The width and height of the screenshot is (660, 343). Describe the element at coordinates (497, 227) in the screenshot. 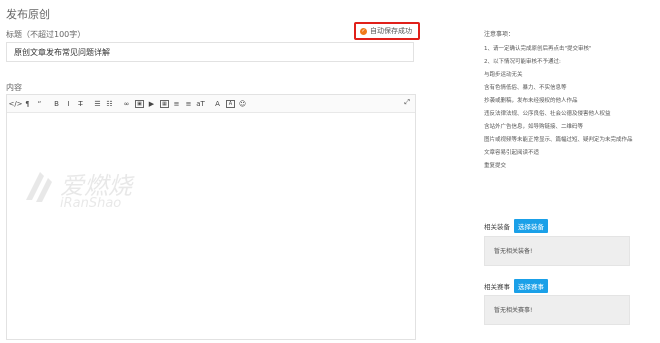

I see `related-gear-label: 相关装备` at that location.